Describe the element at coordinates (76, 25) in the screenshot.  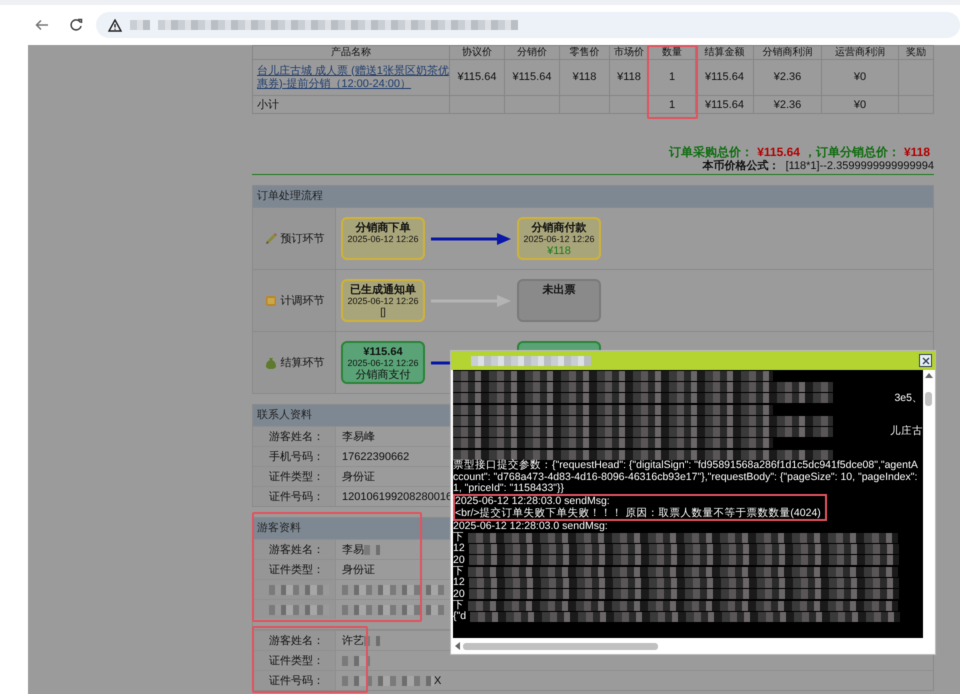
I see `reload-icon` at that location.